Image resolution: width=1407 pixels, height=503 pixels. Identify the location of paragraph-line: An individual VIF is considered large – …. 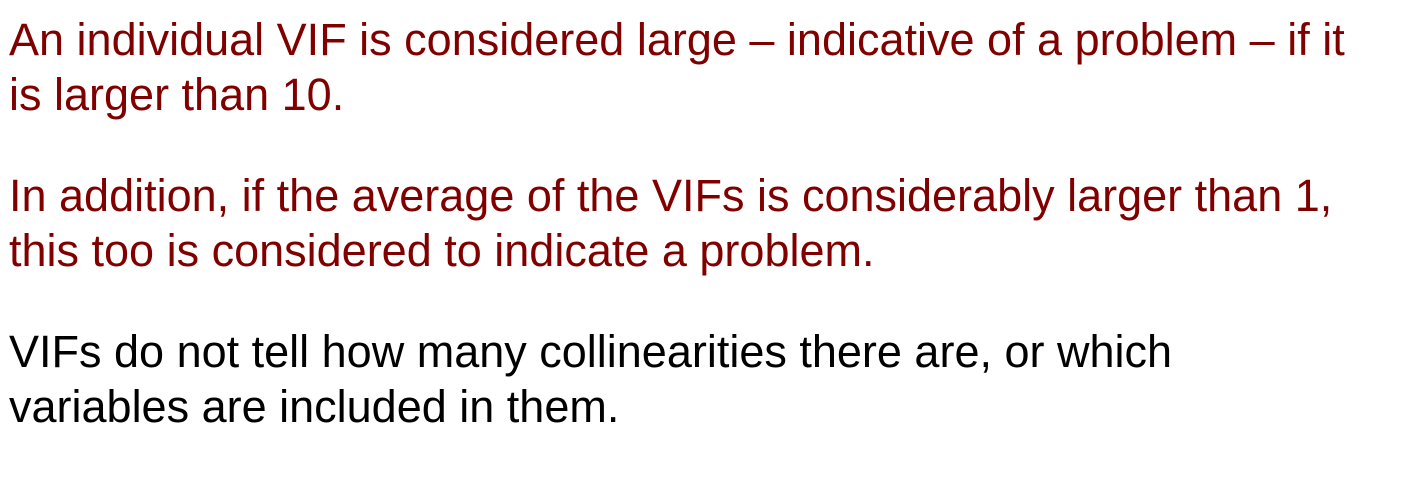
(677, 39).